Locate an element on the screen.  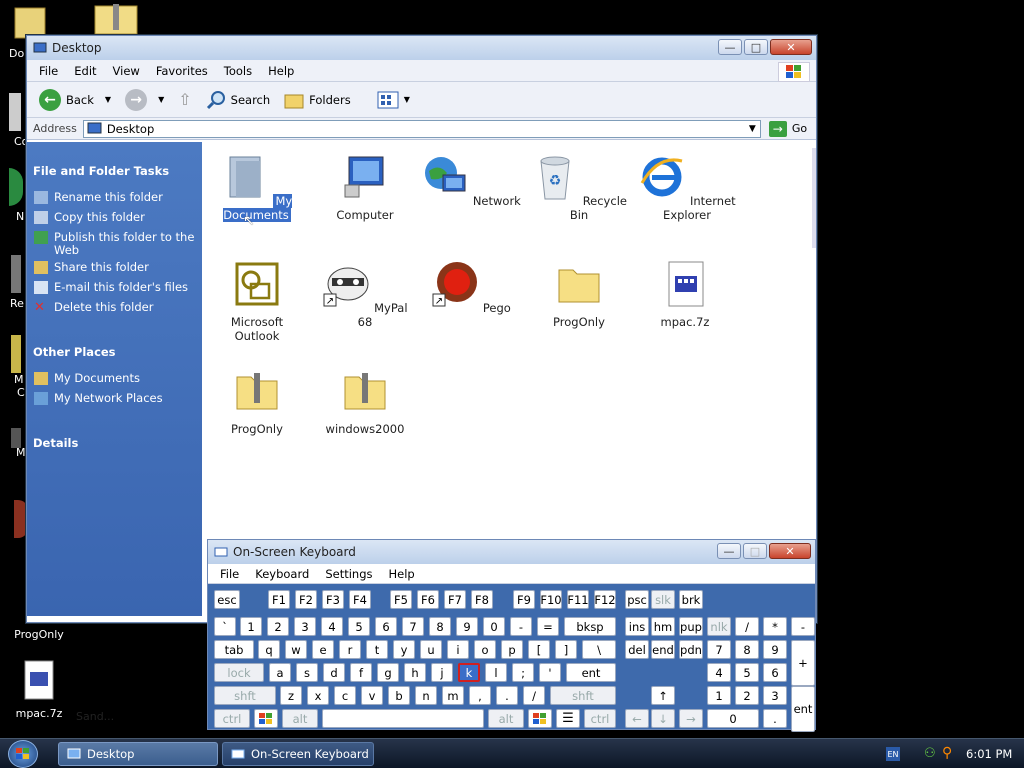
key-j: j is located at coordinates (442, 672).